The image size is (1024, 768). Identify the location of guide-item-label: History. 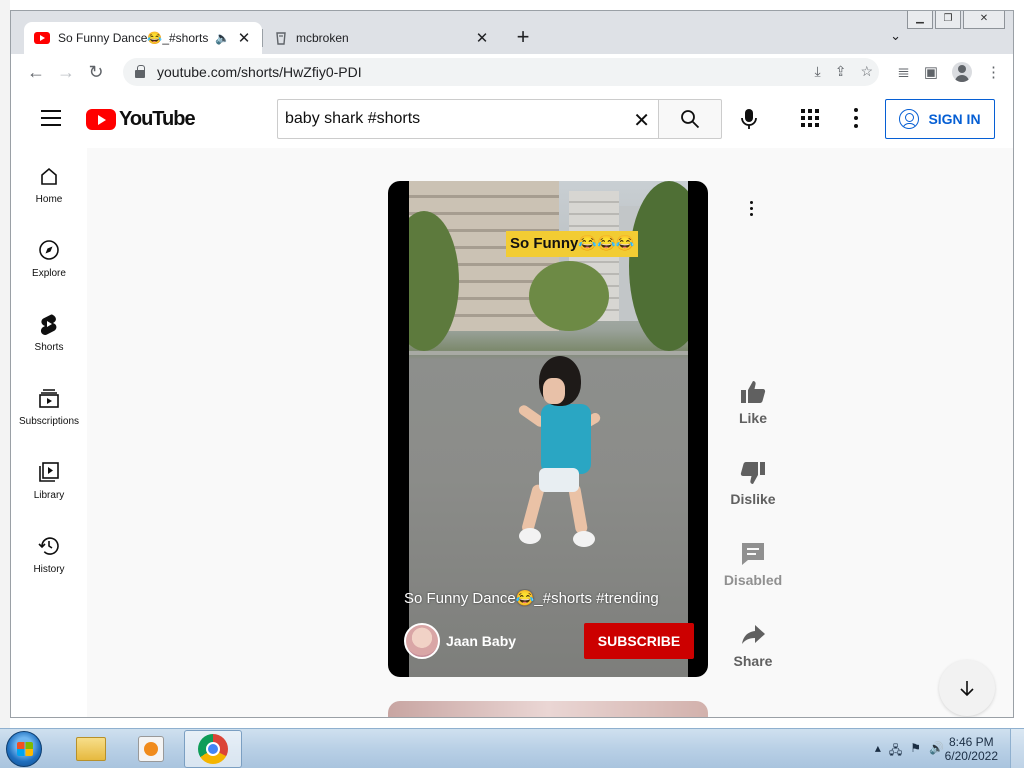
(49, 569).